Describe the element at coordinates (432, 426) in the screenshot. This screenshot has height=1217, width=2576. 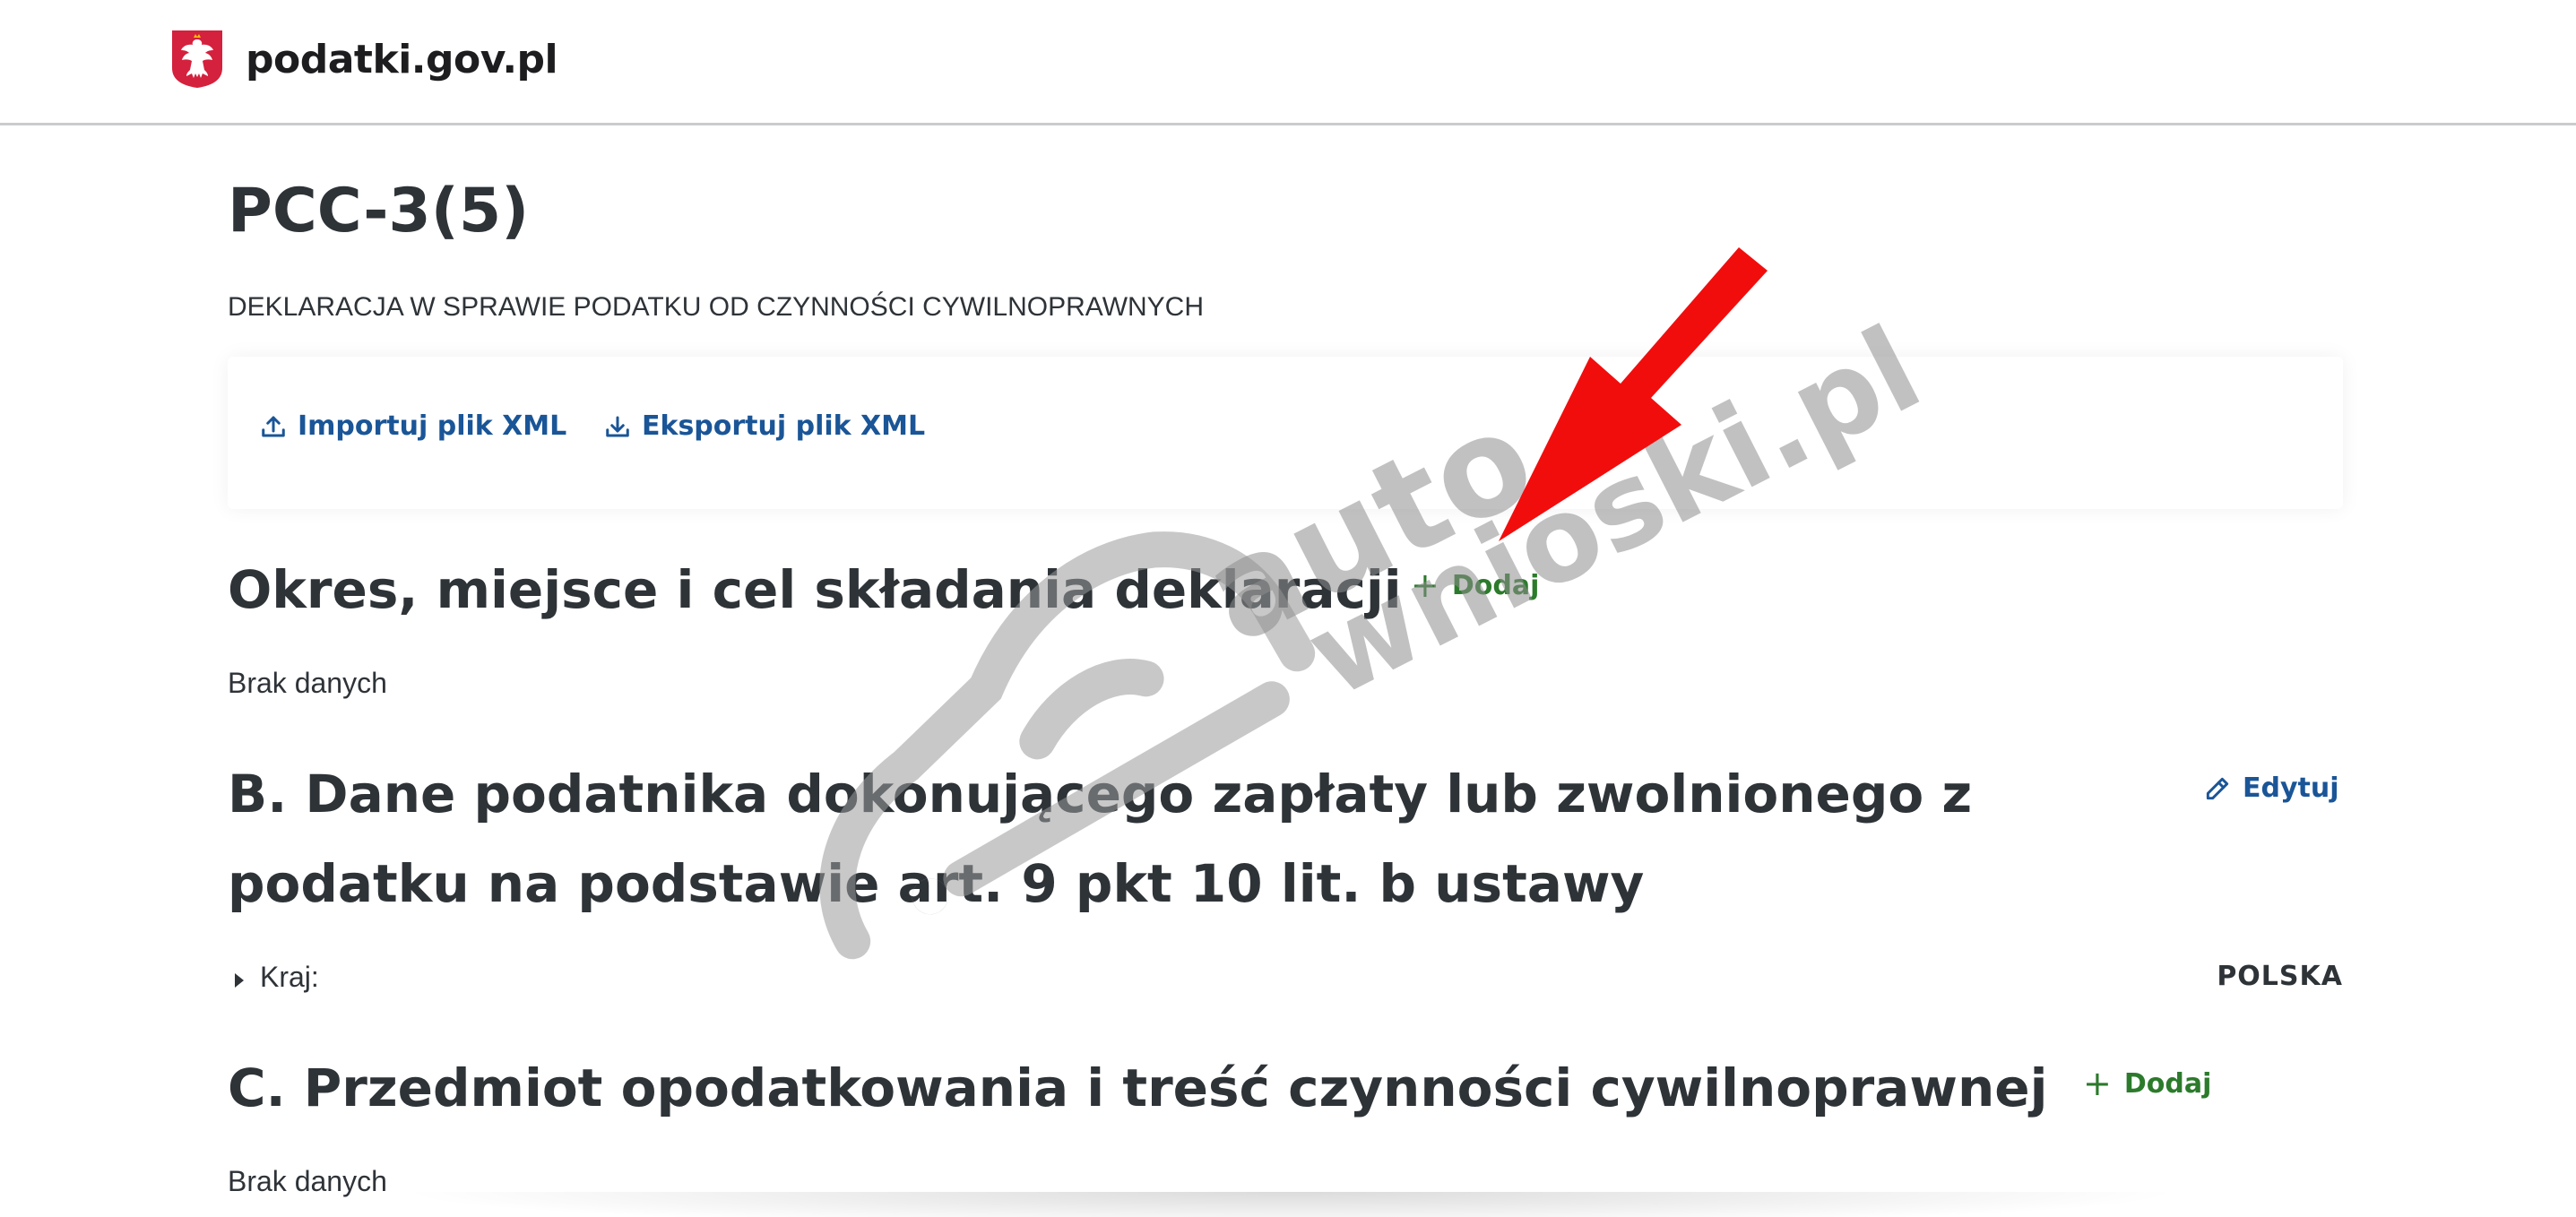
I see `import-xml-label: Importuj plik XML` at that location.